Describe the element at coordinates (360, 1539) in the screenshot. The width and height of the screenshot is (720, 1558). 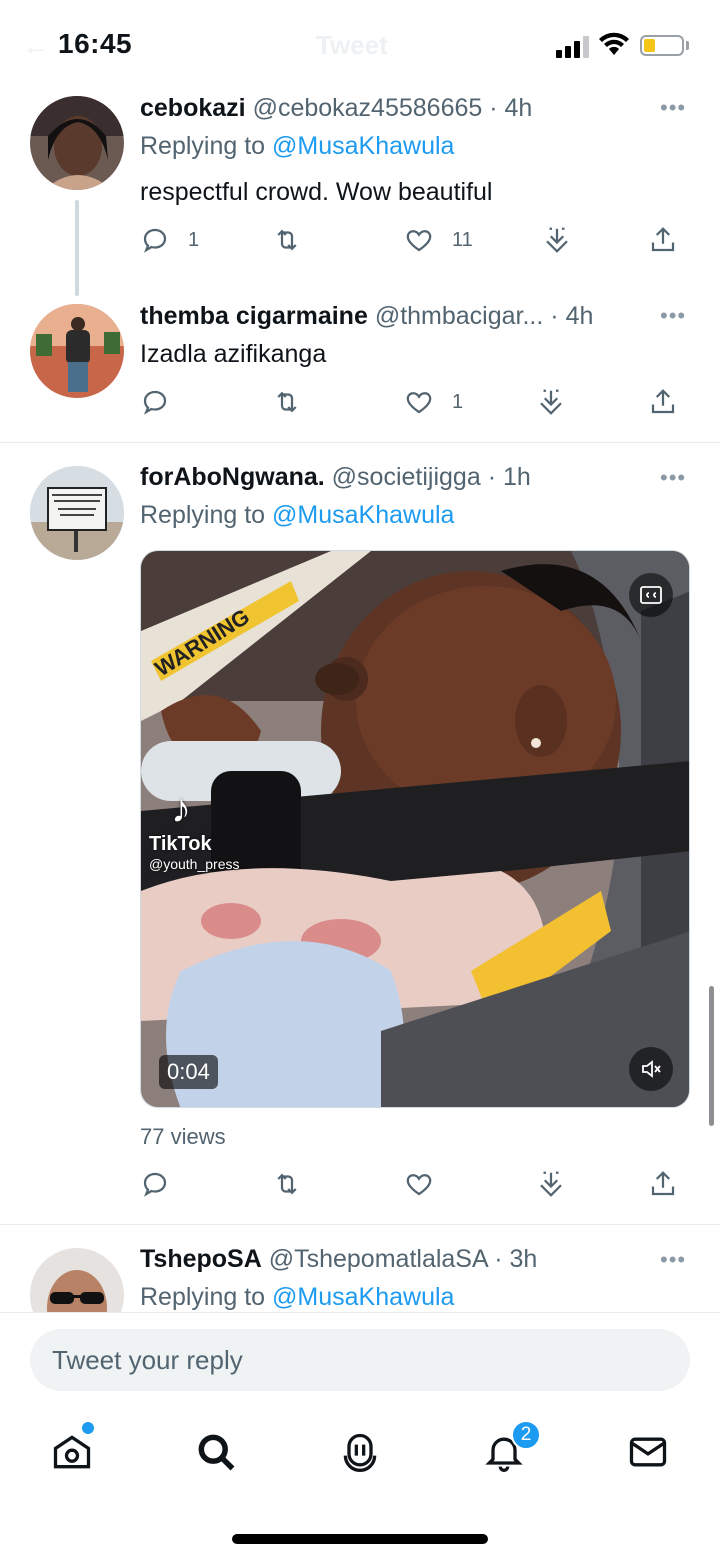
I see `home-indicator` at that location.